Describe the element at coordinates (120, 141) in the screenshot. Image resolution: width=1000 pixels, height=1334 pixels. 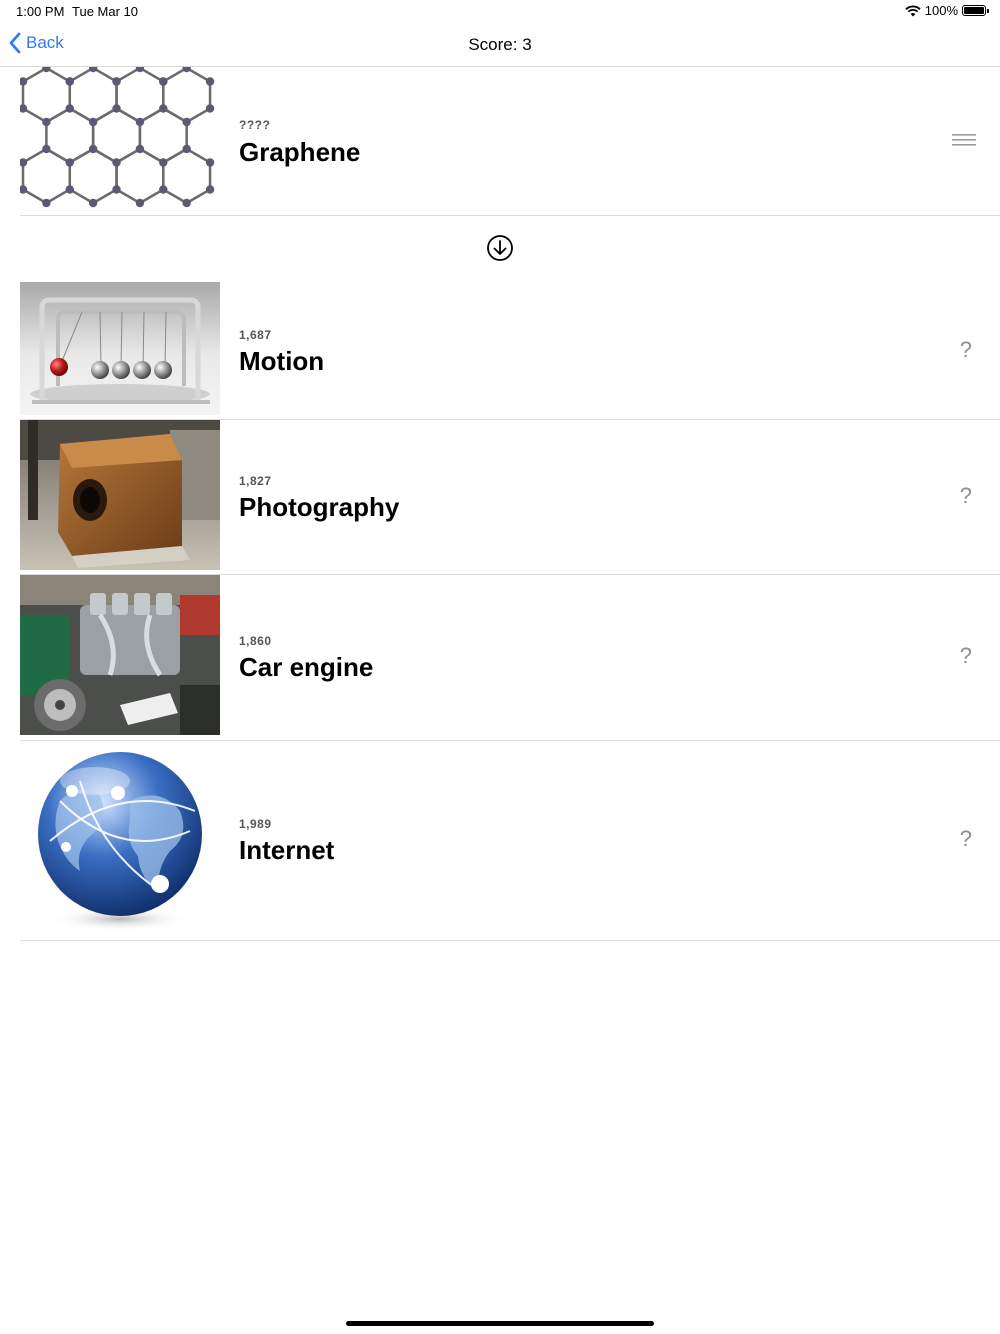
I see `graphene-lattice-image` at that location.